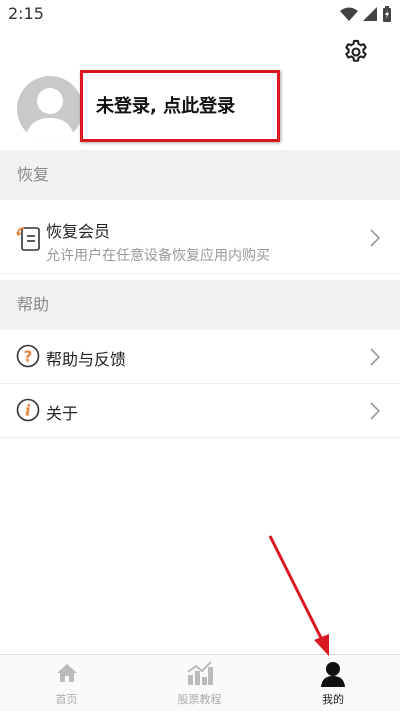  I want to click on restore-membership-title: 恢复会员, so click(78, 231).